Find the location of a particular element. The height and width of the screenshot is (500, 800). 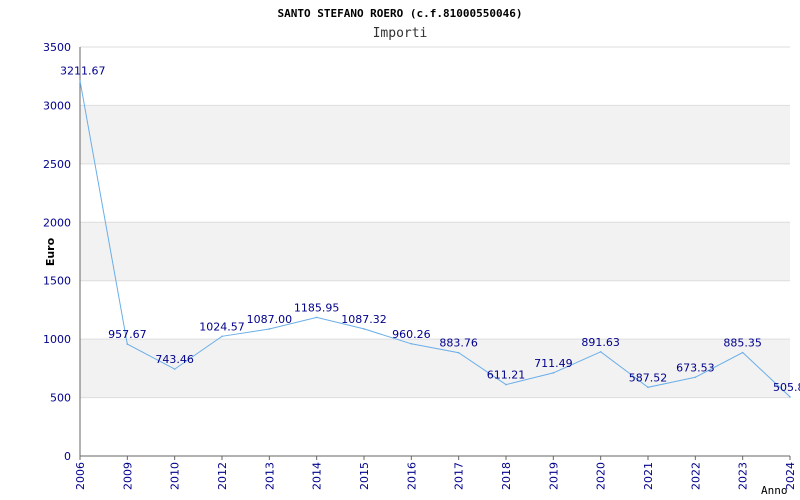

x-axis-label: Anno is located at coordinates (774, 490).